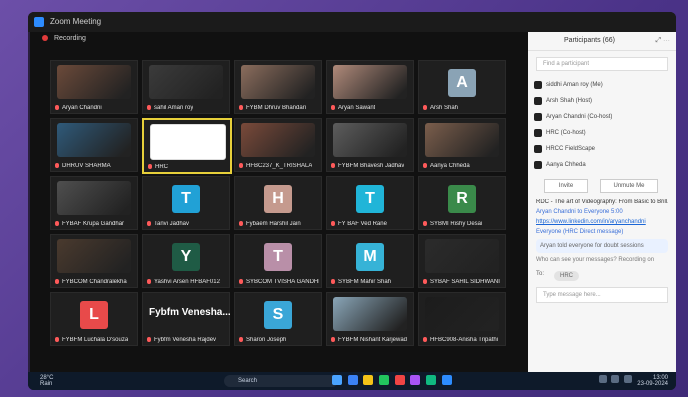  Describe the element at coordinates (662, 41) in the screenshot. I see `panel-controls-icon: ⤢ ⋯` at that location.